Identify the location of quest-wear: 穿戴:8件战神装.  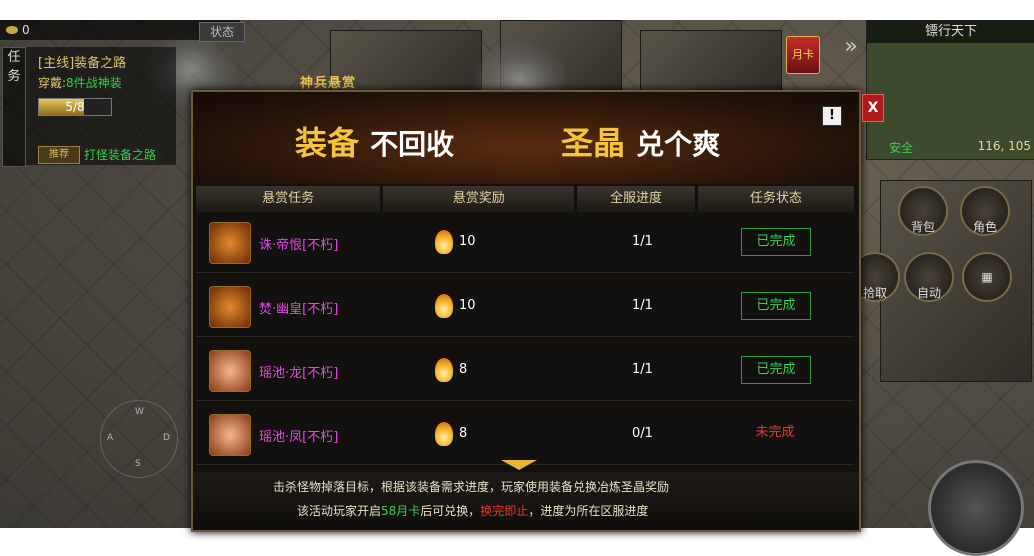
(80, 82).